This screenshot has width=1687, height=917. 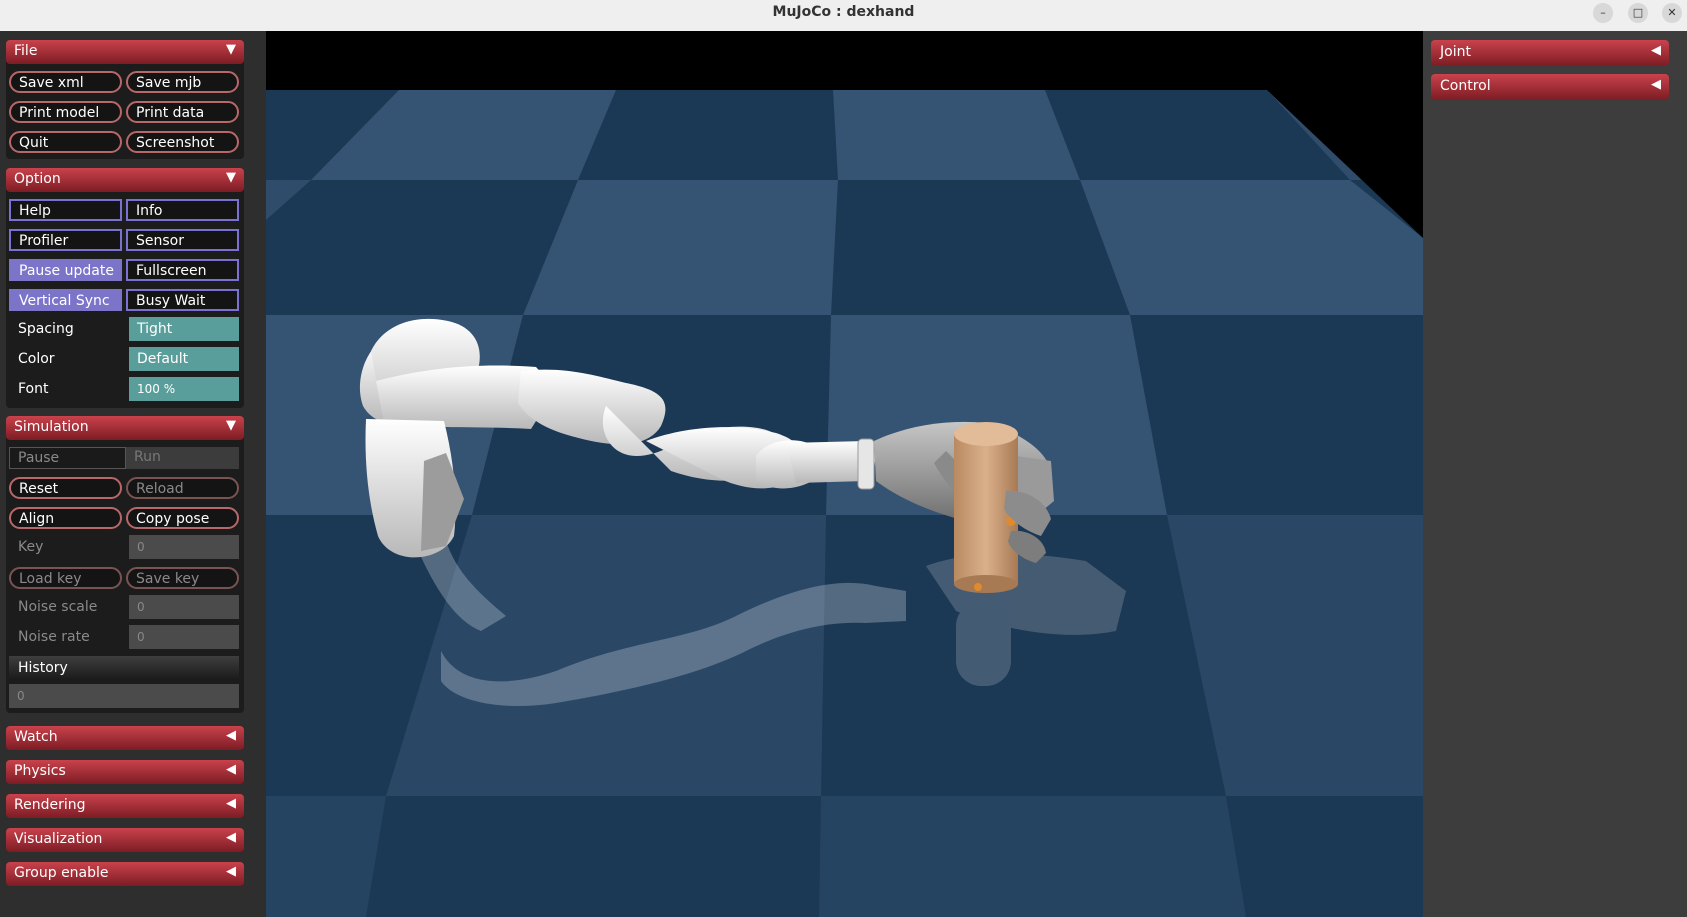 What do you see at coordinates (36, 737) in the screenshot?
I see `watch-section-title: Watch` at bounding box center [36, 737].